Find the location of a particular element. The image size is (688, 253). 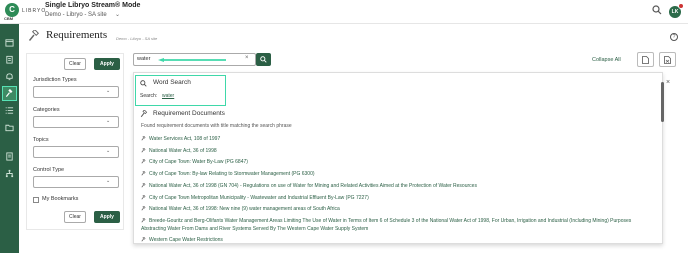

requirement-document-title: Western Cape Water Restrictions is located at coordinates (186, 240).